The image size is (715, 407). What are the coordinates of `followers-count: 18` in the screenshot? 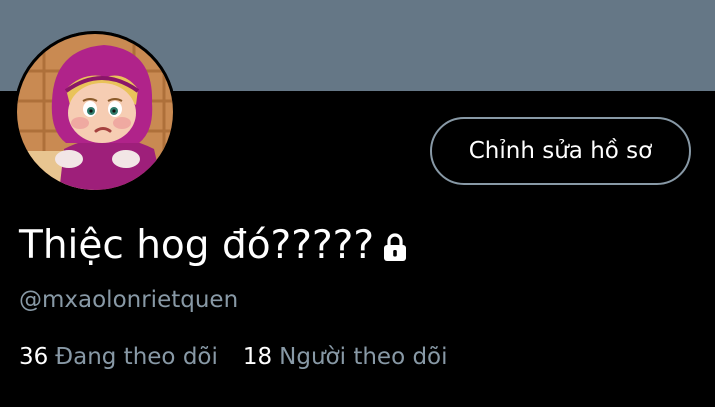 It's located at (257, 357).